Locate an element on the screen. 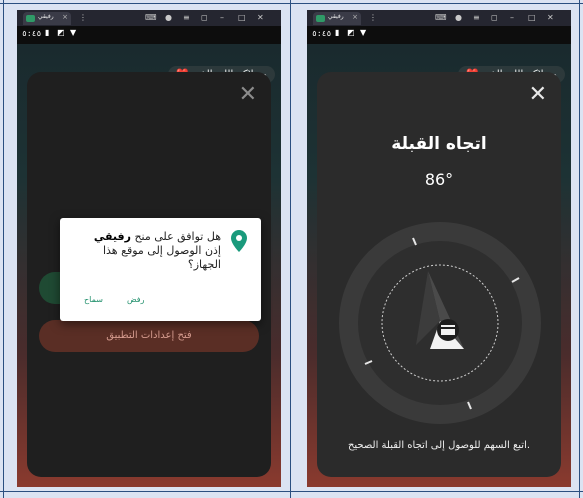 Image resolution: width=583 pixels, height=498 pixels. open-app-settings-button: فتح إعدادات التطبيق is located at coordinates (149, 336).